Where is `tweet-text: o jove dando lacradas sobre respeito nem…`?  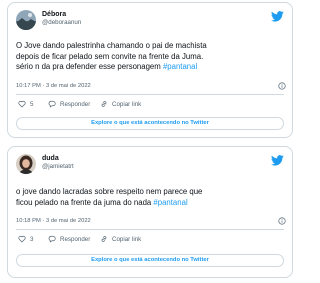
tweet-text: o jove dando lacradas sobre respeito nem… is located at coordinates (151, 197).